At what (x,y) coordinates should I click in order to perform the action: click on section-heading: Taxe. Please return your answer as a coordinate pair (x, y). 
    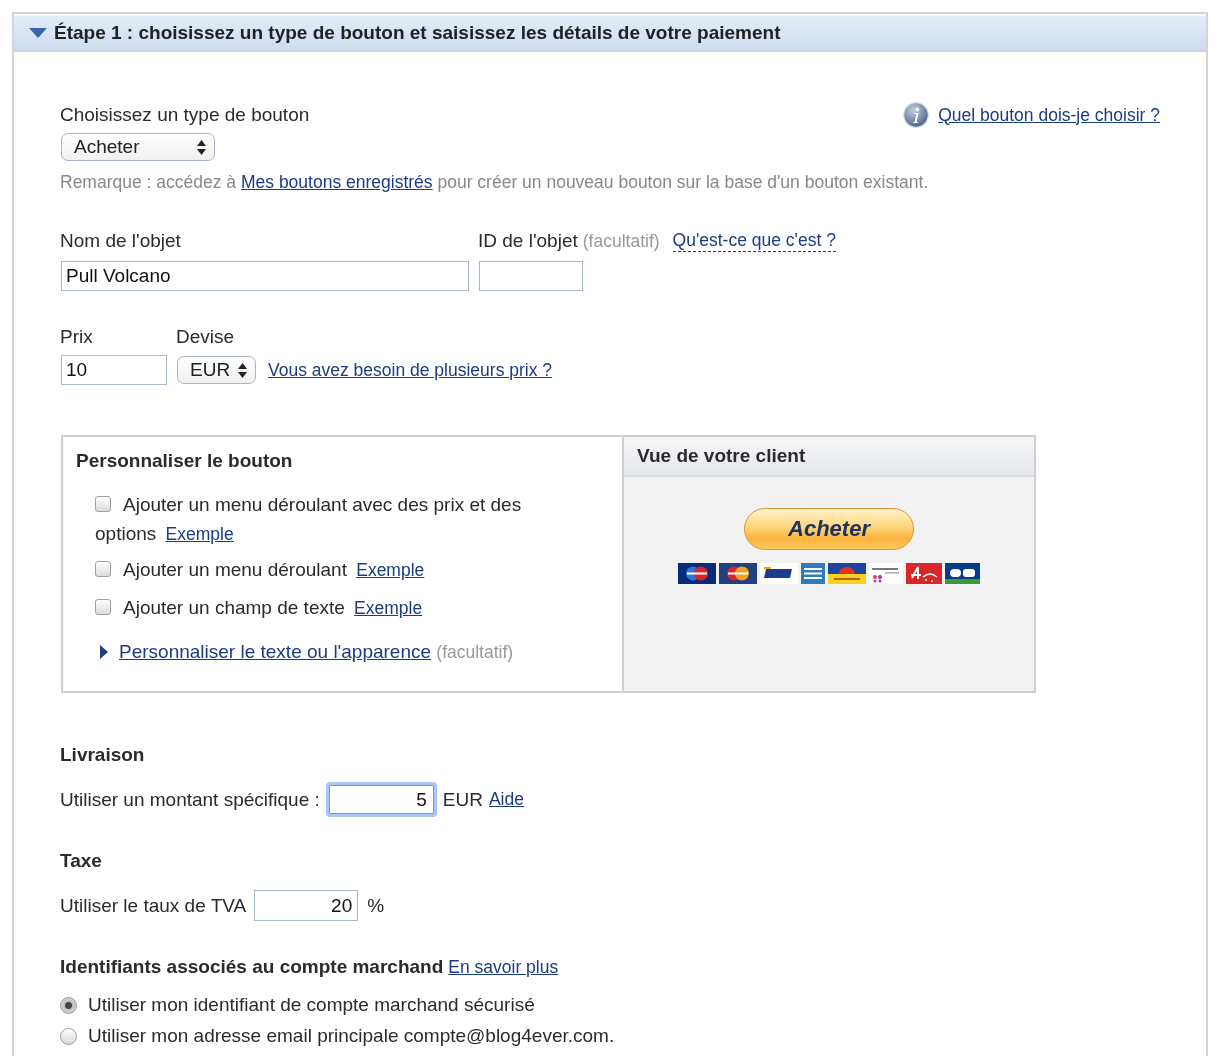
    Looking at the image, I should click on (81, 861).